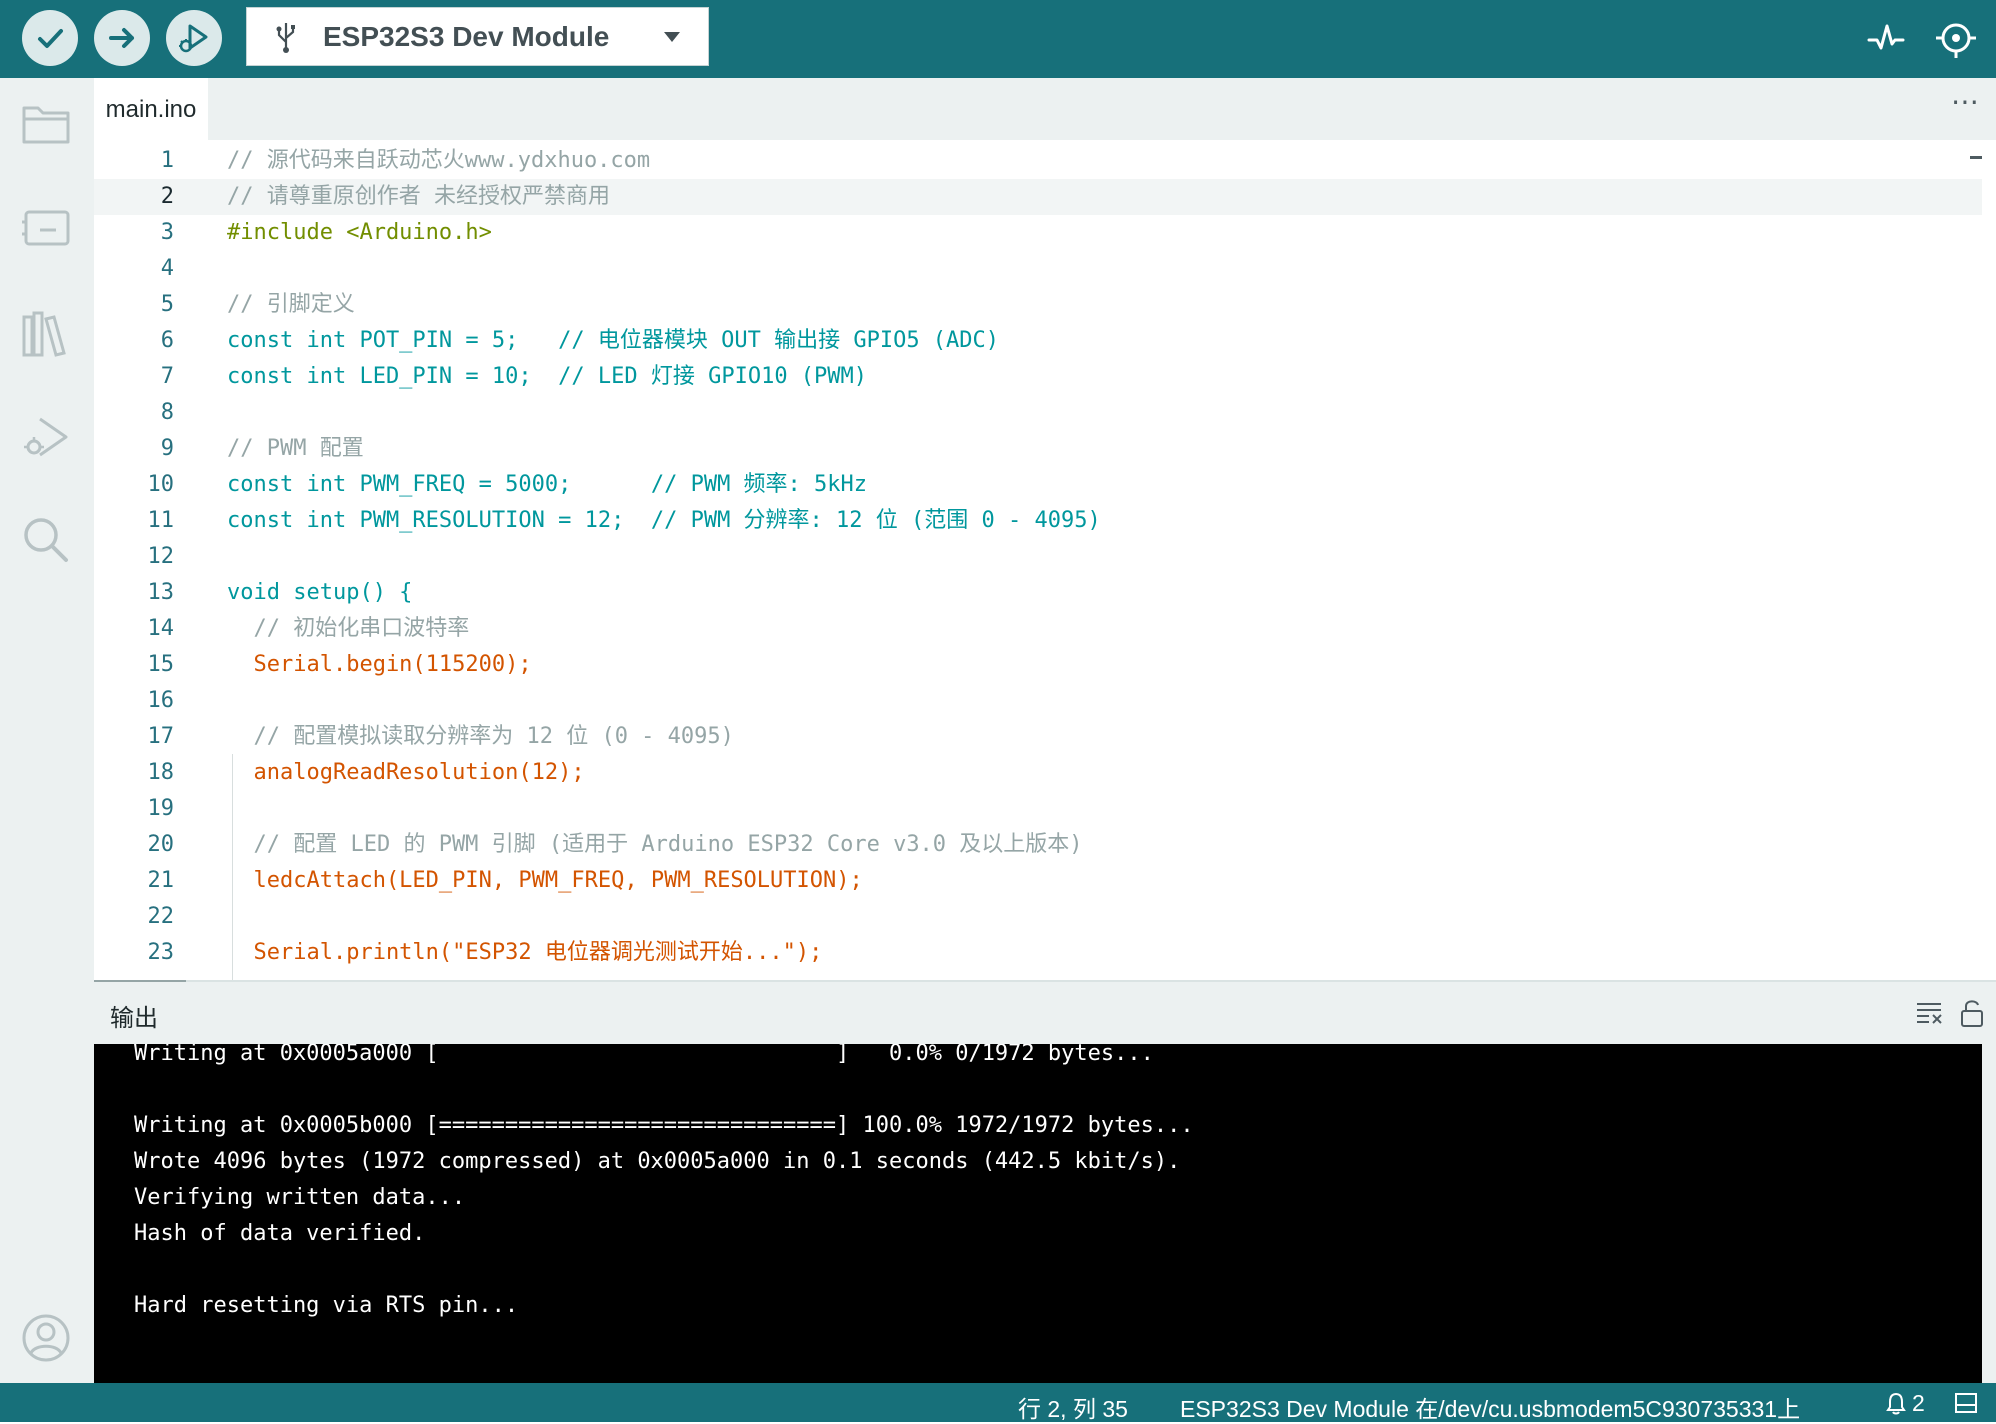 This screenshot has width=1996, height=1424. I want to click on bell-icon, so click(1896, 1403).